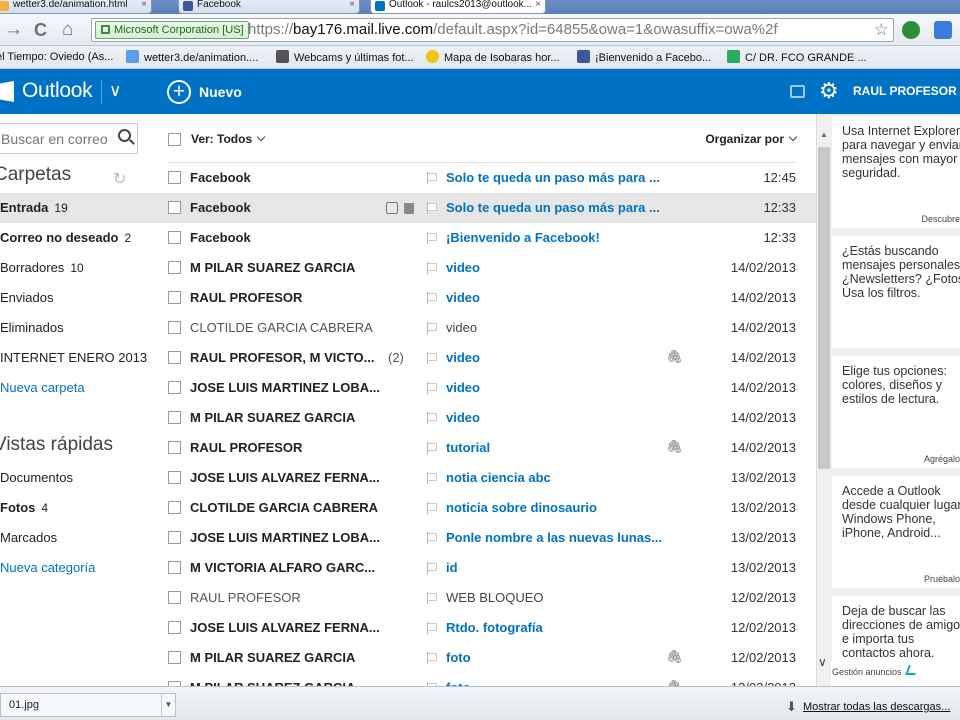  I want to click on quick-view-item: Nueva categoría, so click(74, 568).